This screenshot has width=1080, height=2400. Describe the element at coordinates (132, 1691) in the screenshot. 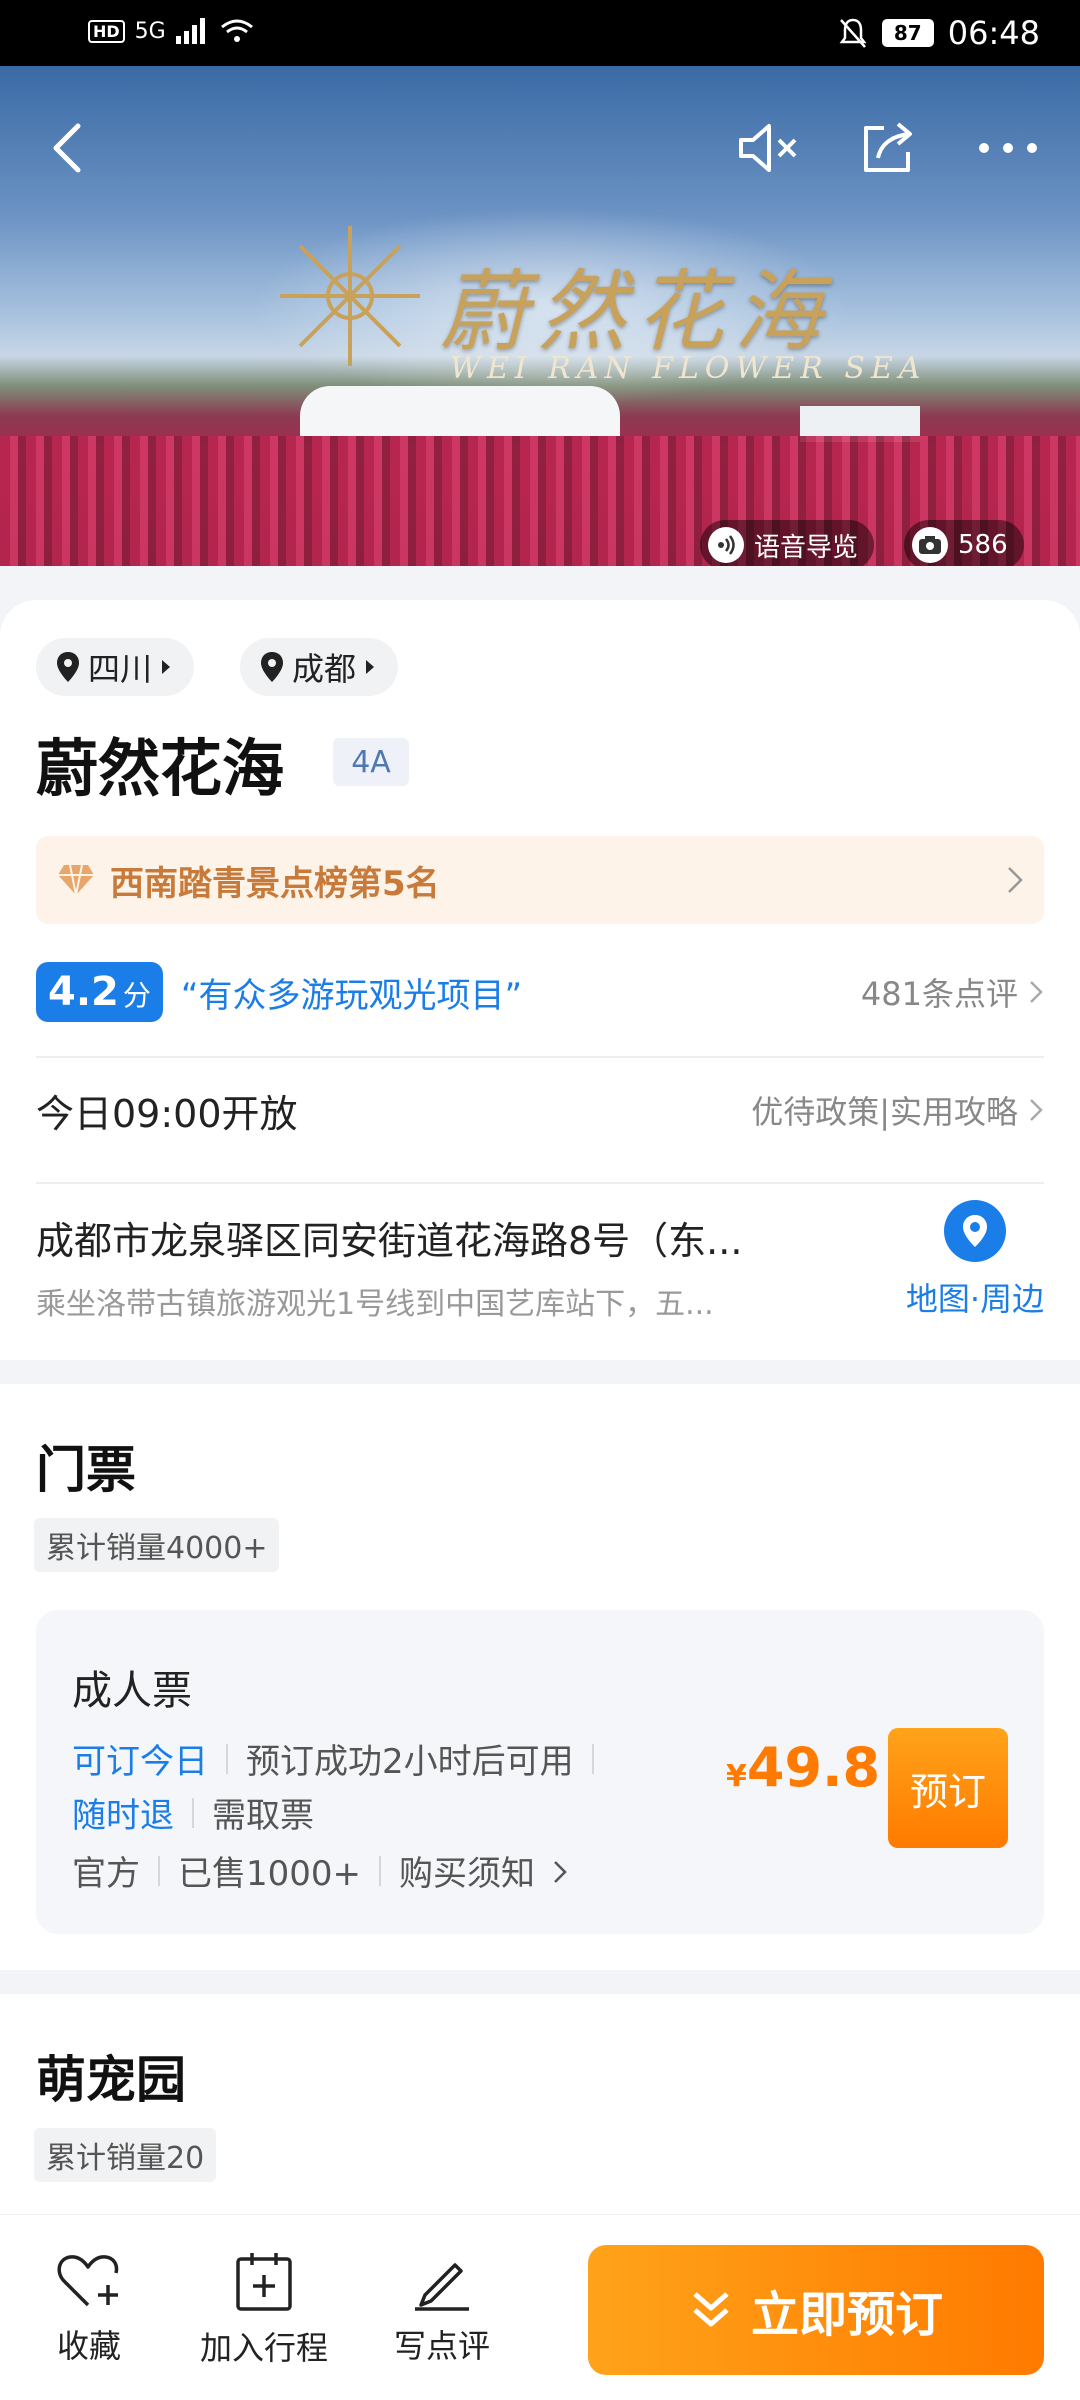

I see `ticket-name: 成人票` at that location.